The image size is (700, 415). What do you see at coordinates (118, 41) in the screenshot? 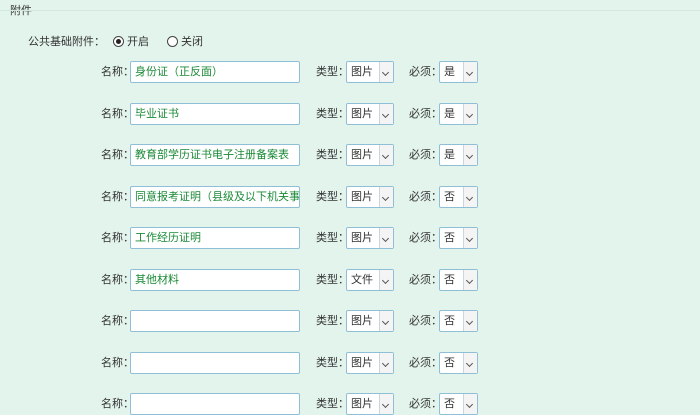
I see `radio-enable` at bounding box center [118, 41].